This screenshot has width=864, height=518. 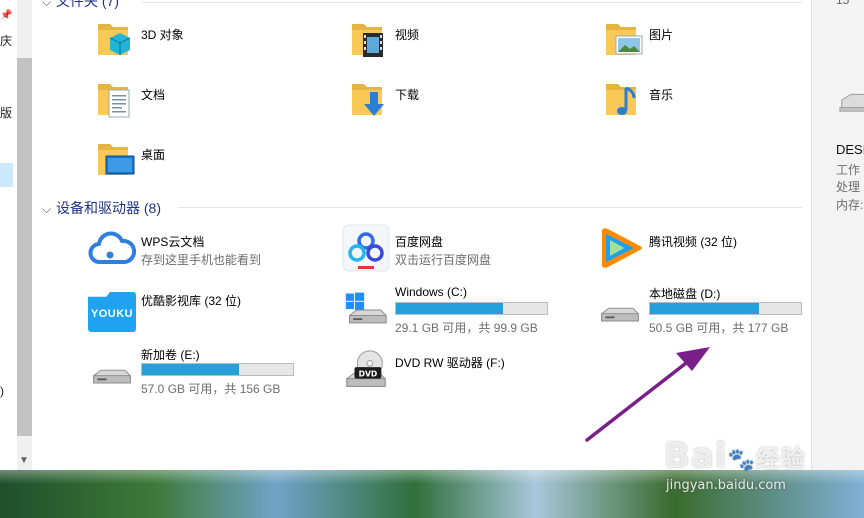 I want to click on baidu-jingyan-watermark: Bai🐾经验 jingyan.baidu.com, so click(x=744, y=465).